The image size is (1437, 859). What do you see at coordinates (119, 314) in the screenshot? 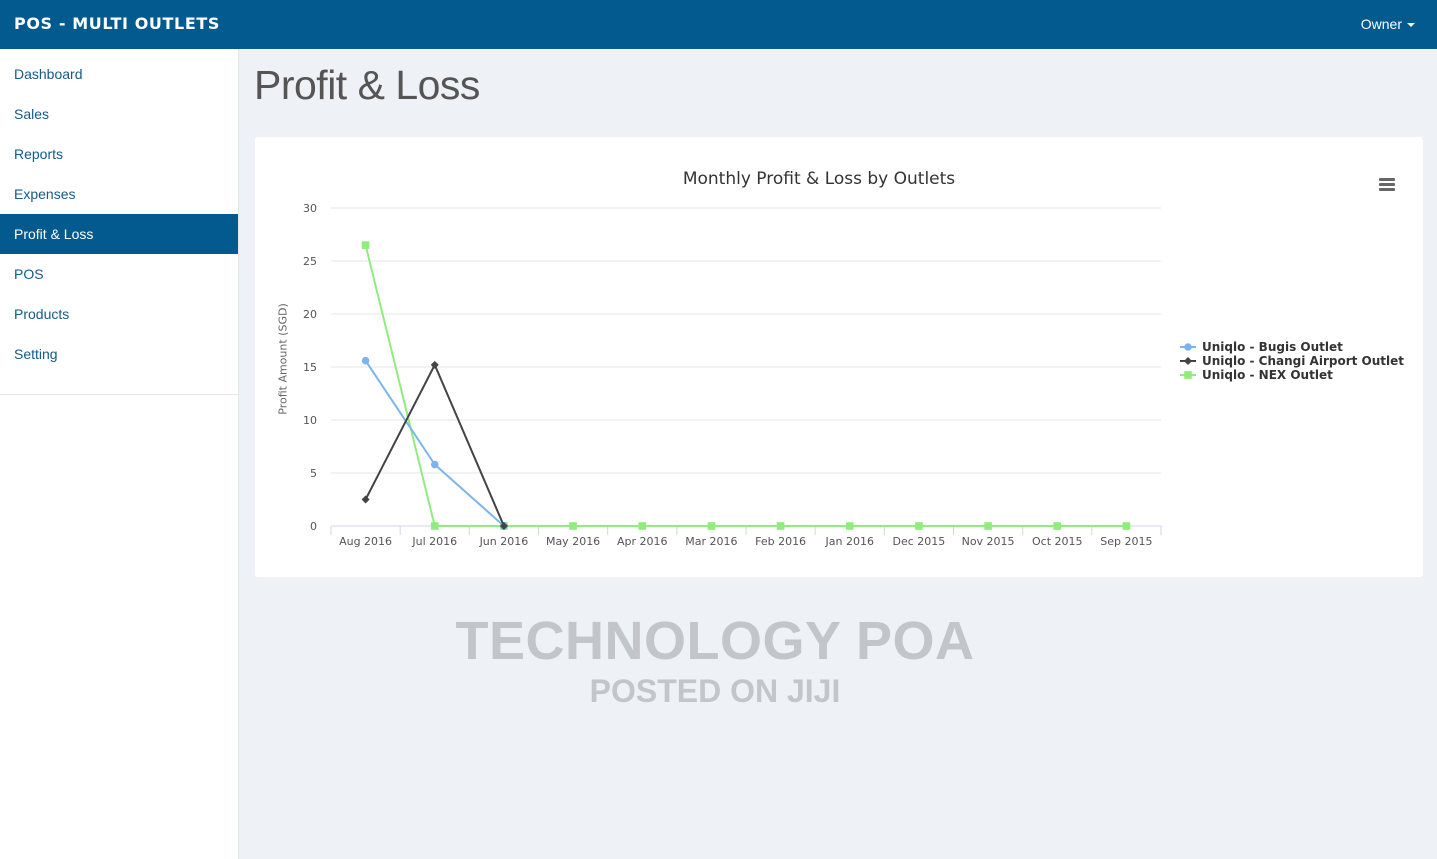
I see `sidebar-item-products: Products` at bounding box center [119, 314].